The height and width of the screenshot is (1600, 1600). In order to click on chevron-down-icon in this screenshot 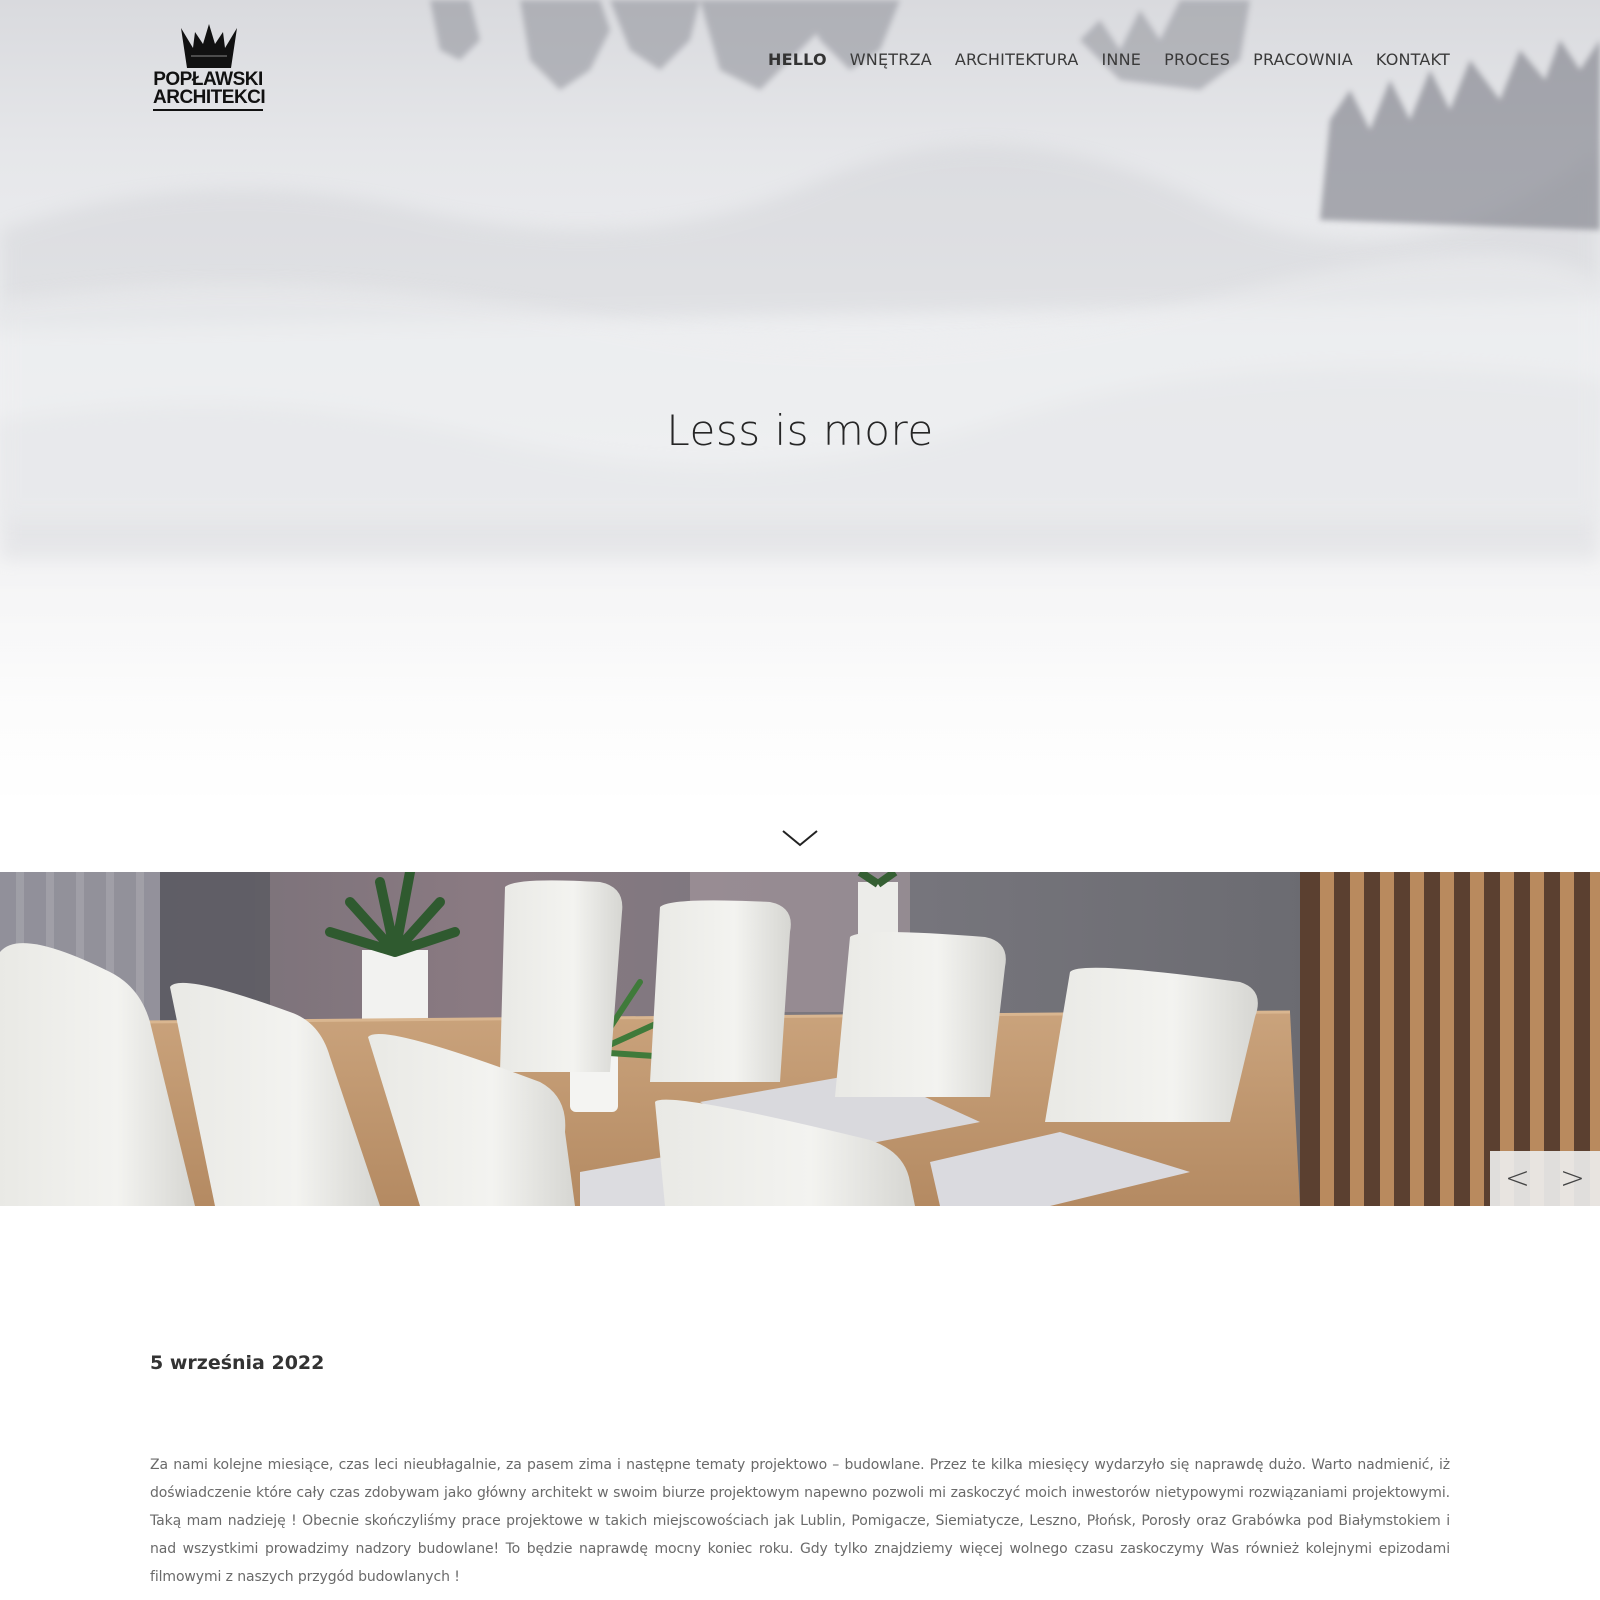, I will do `click(800, 838)`.